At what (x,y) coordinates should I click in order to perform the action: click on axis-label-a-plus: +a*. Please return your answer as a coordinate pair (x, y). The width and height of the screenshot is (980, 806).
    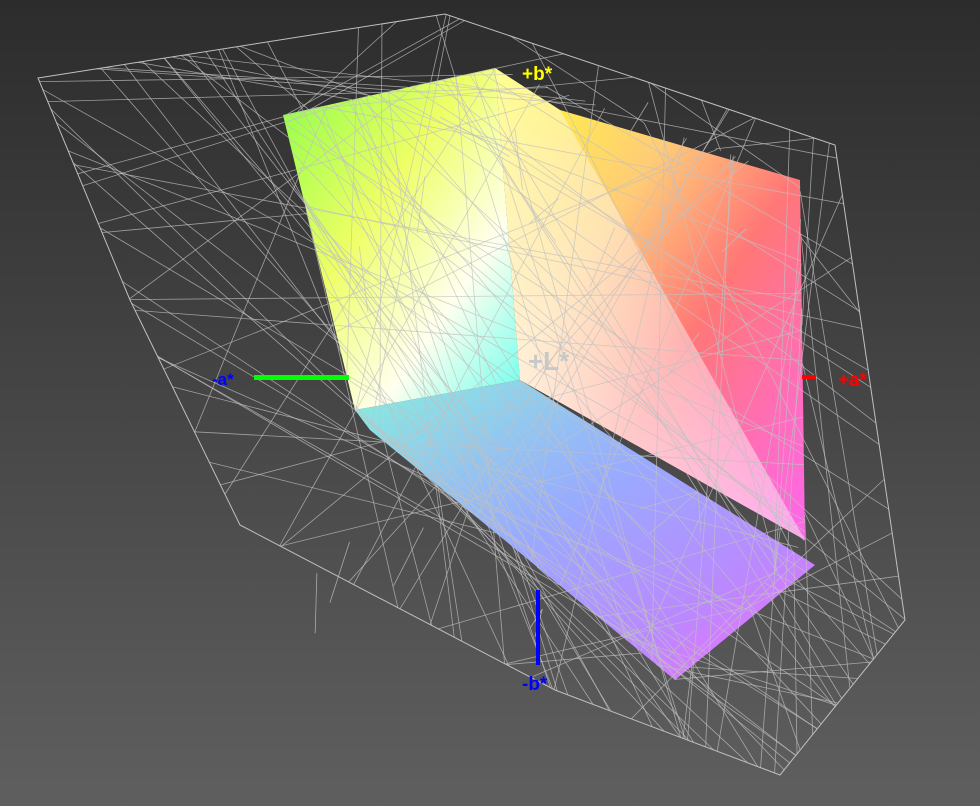
    Looking at the image, I should click on (853, 380).